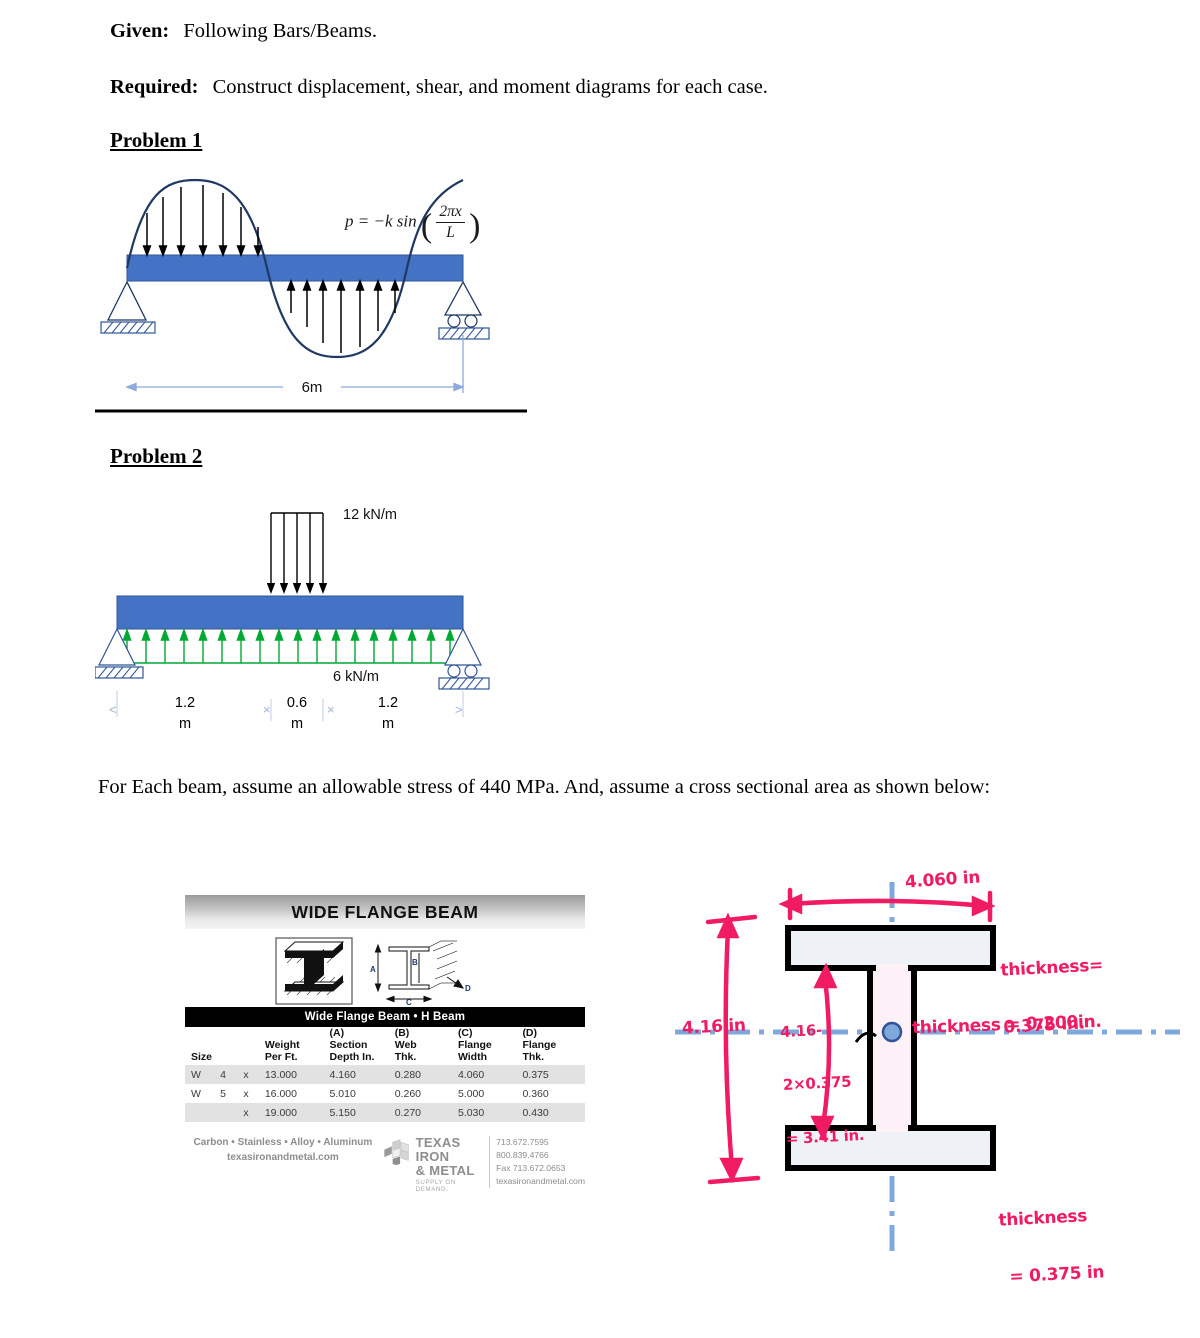 The image size is (1200, 1338). What do you see at coordinates (381, 221) in the screenshot?
I see `equation-lhs: p = −k sin` at bounding box center [381, 221].